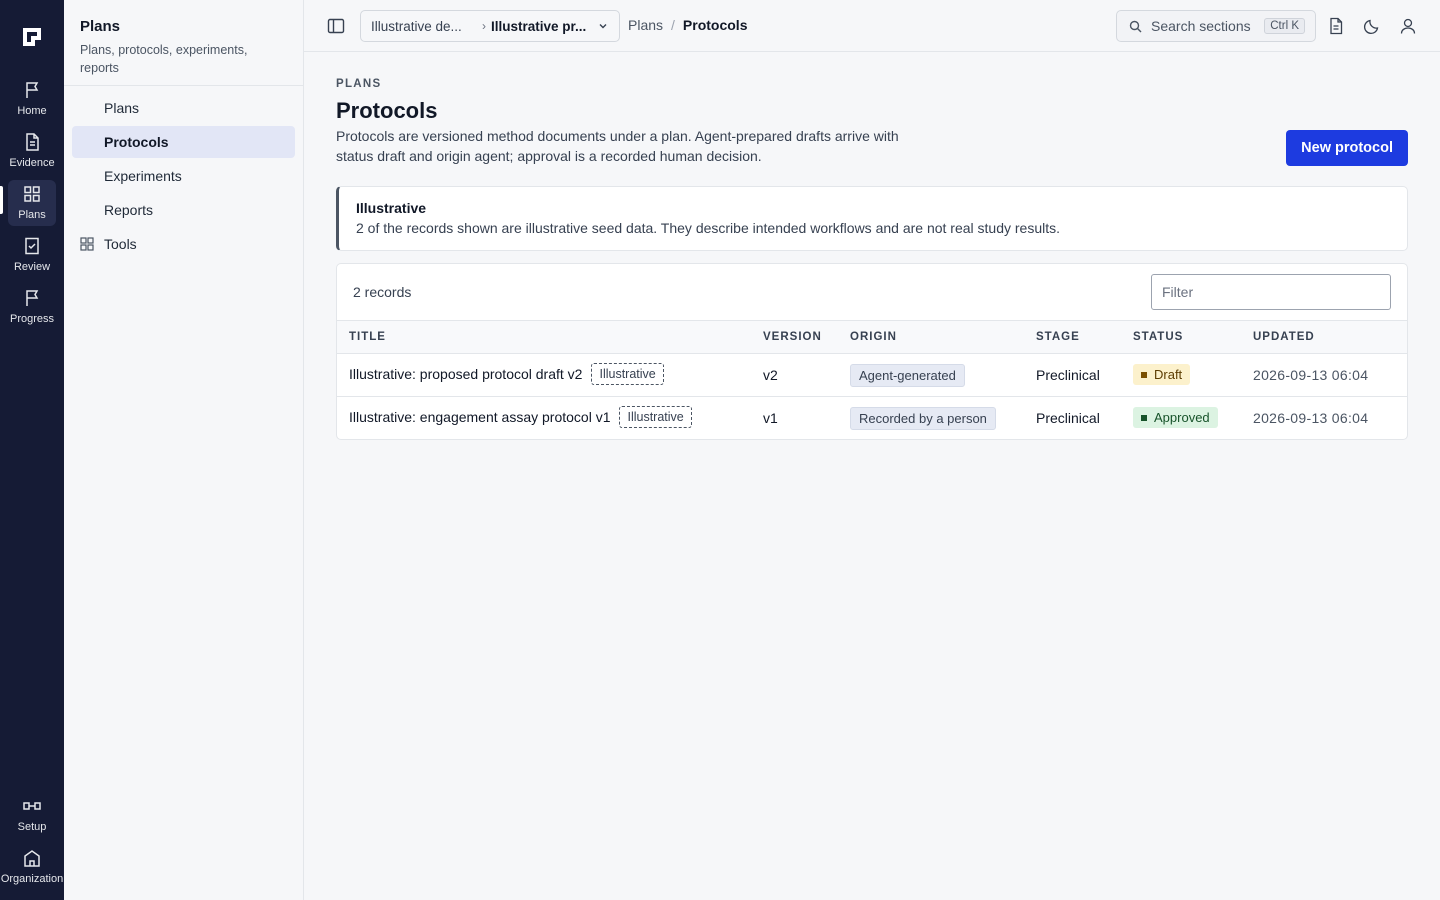  What do you see at coordinates (1284, 337) in the screenshot?
I see `column-header-updated: UPDATED` at bounding box center [1284, 337].